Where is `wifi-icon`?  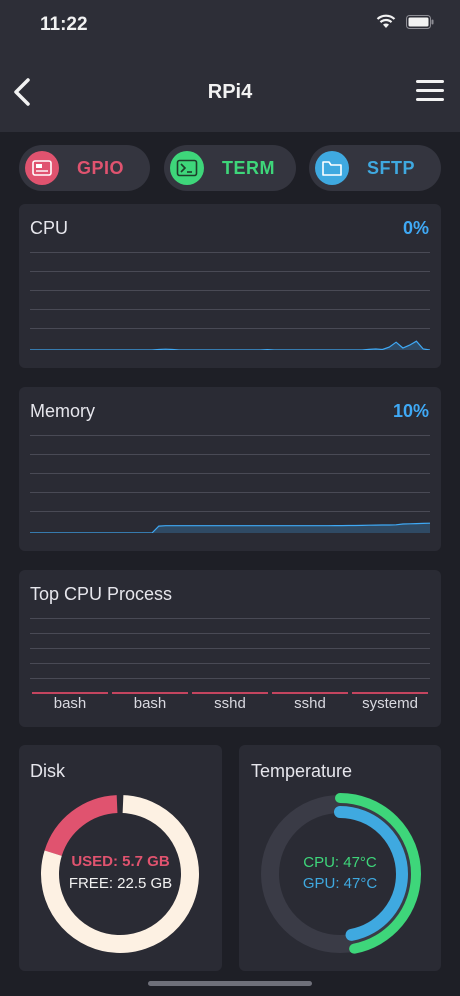 wifi-icon is located at coordinates (386, 24).